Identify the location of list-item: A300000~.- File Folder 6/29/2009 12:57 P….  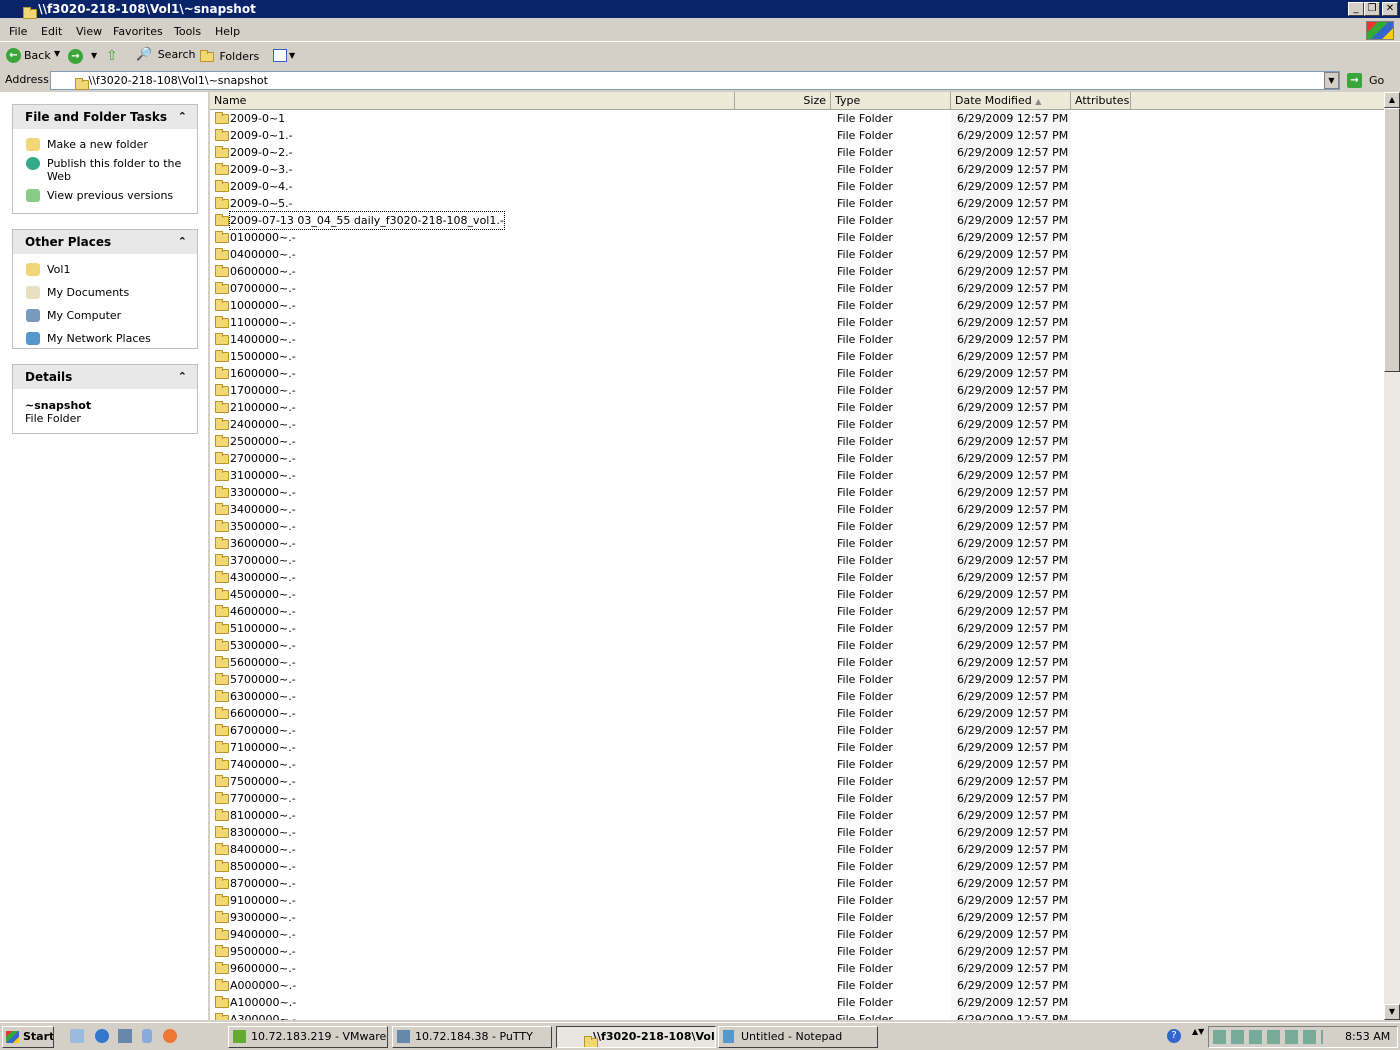
(797, 1015).